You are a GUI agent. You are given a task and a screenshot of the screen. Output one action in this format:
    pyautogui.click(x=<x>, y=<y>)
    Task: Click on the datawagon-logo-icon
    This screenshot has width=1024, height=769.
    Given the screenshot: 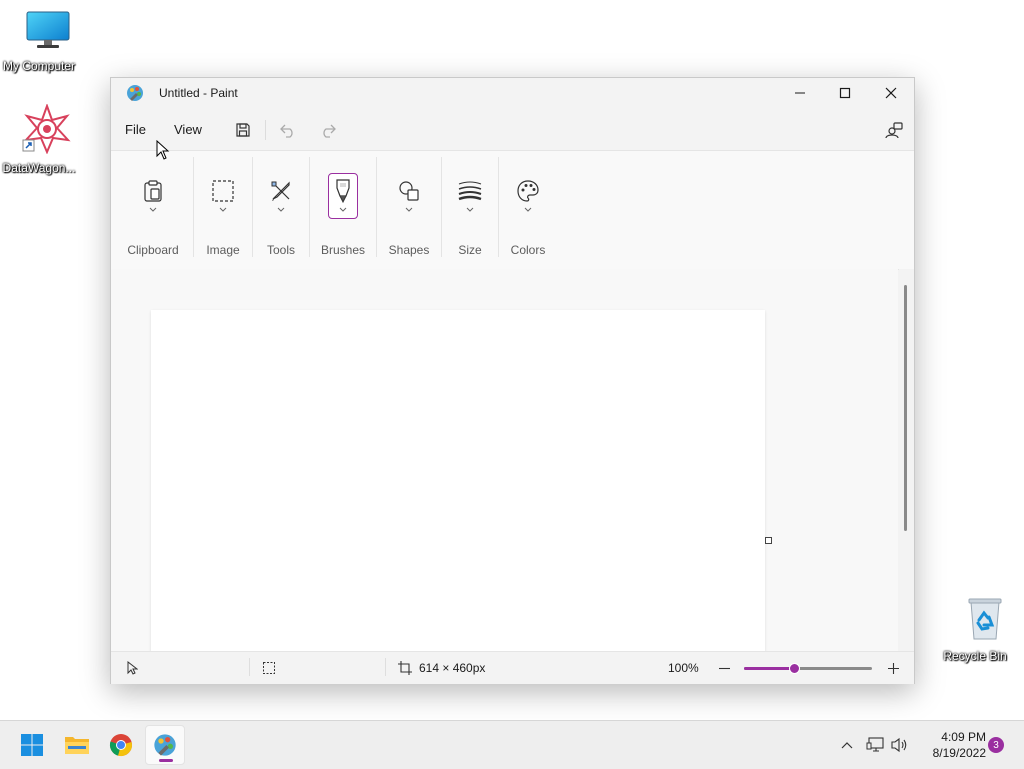 What is the action you would take?
    pyautogui.click(x=46, y=129)
    